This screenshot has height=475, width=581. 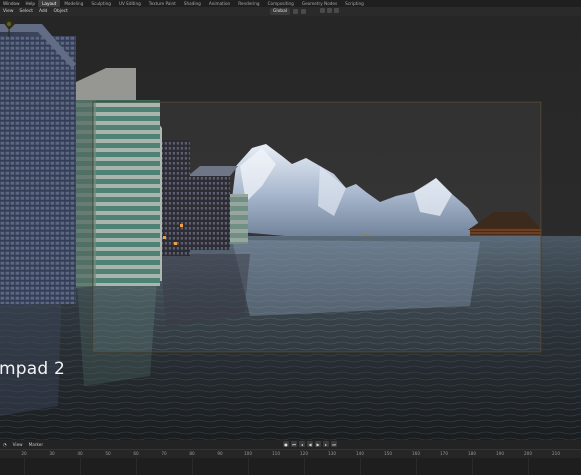 What do you see at coordinates (318, 444) in the screenshot?
I see `play-icon: ▶` at bounding box center [318, 444].